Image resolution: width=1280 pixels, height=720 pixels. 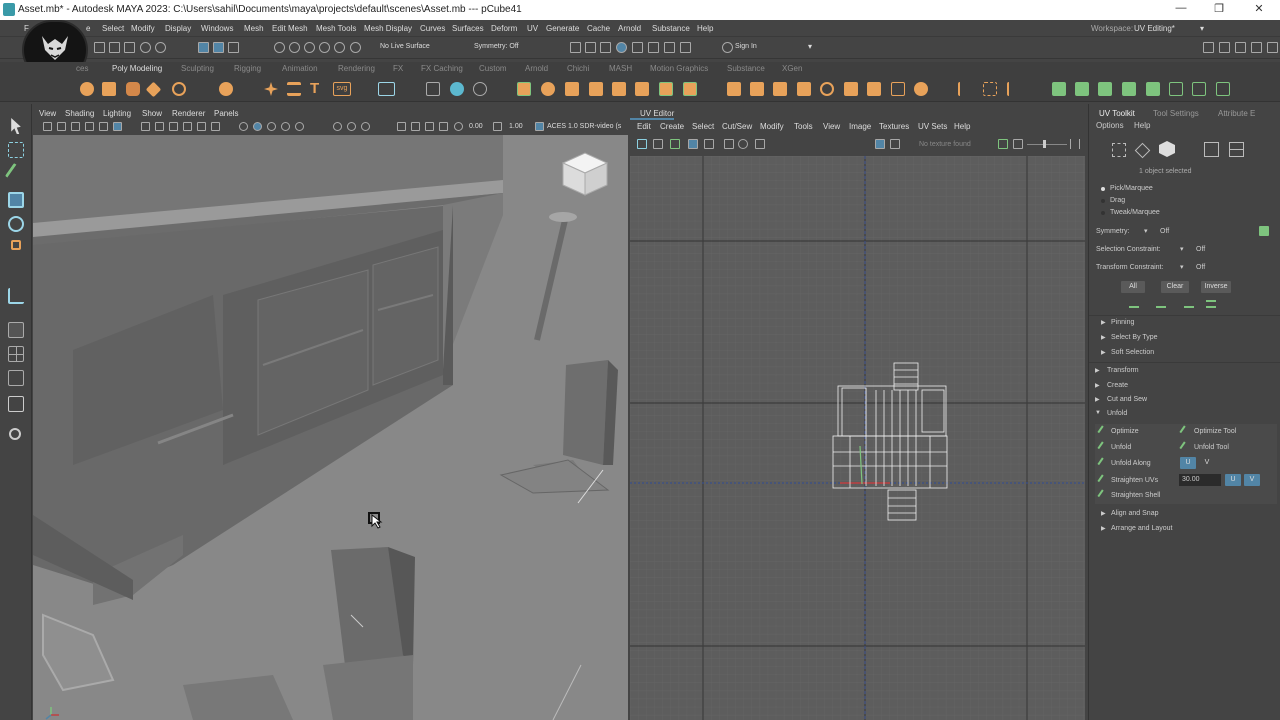 I want to click on viewport-menu-shading: Shading, so click(x=79, y=113).